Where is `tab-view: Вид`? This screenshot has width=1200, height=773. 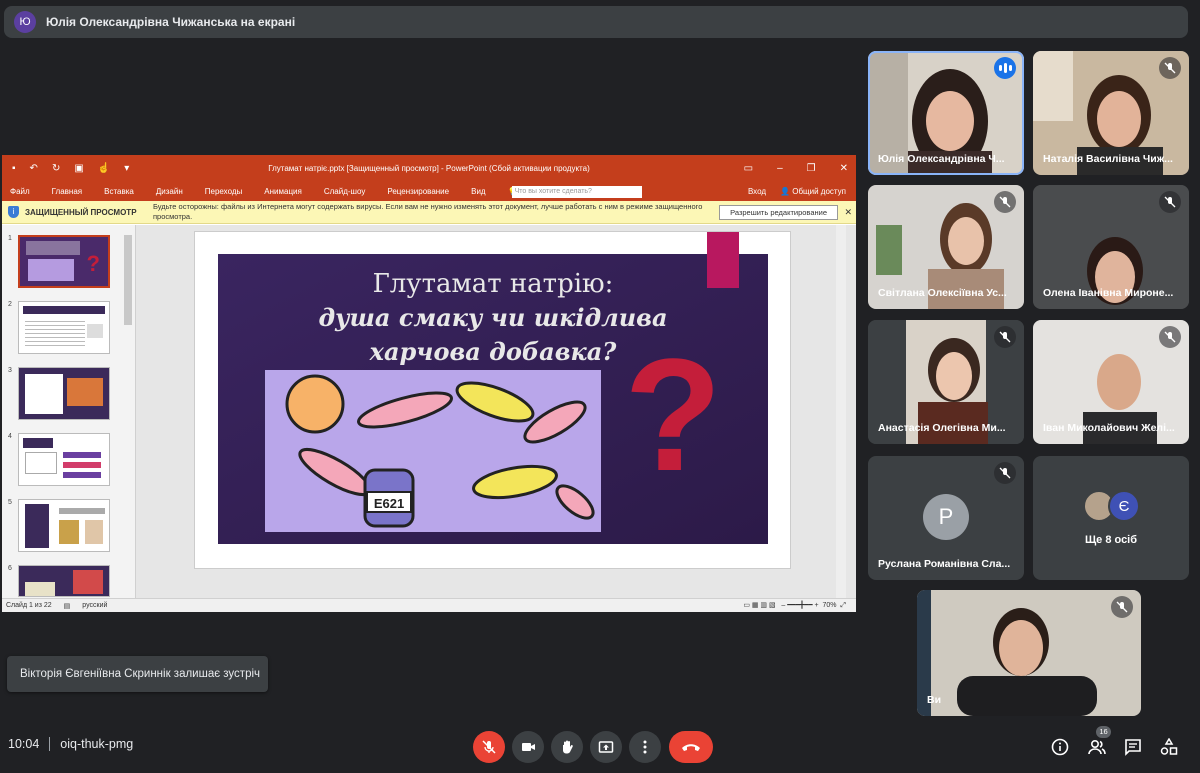 tab-view: Вид is located at coordinates (478, 191).